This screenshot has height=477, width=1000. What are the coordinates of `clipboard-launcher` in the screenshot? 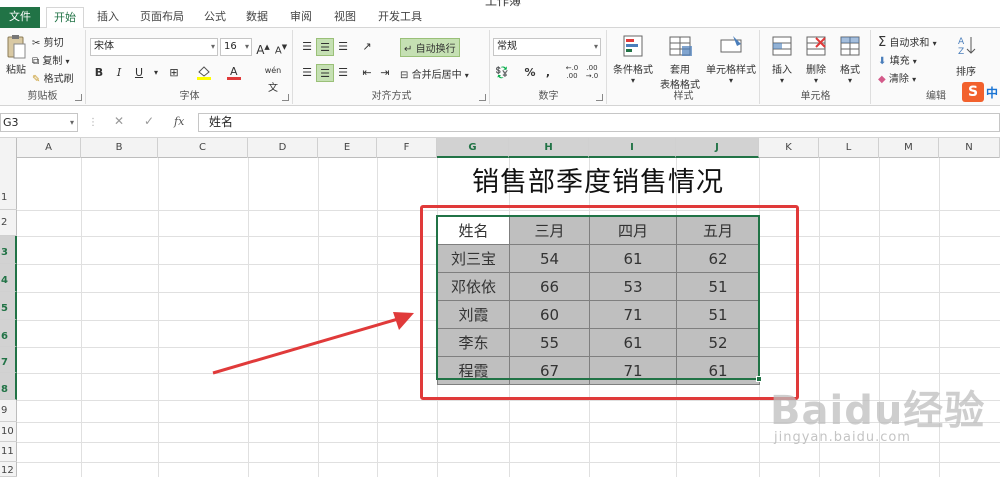 It's located at (78, 97).